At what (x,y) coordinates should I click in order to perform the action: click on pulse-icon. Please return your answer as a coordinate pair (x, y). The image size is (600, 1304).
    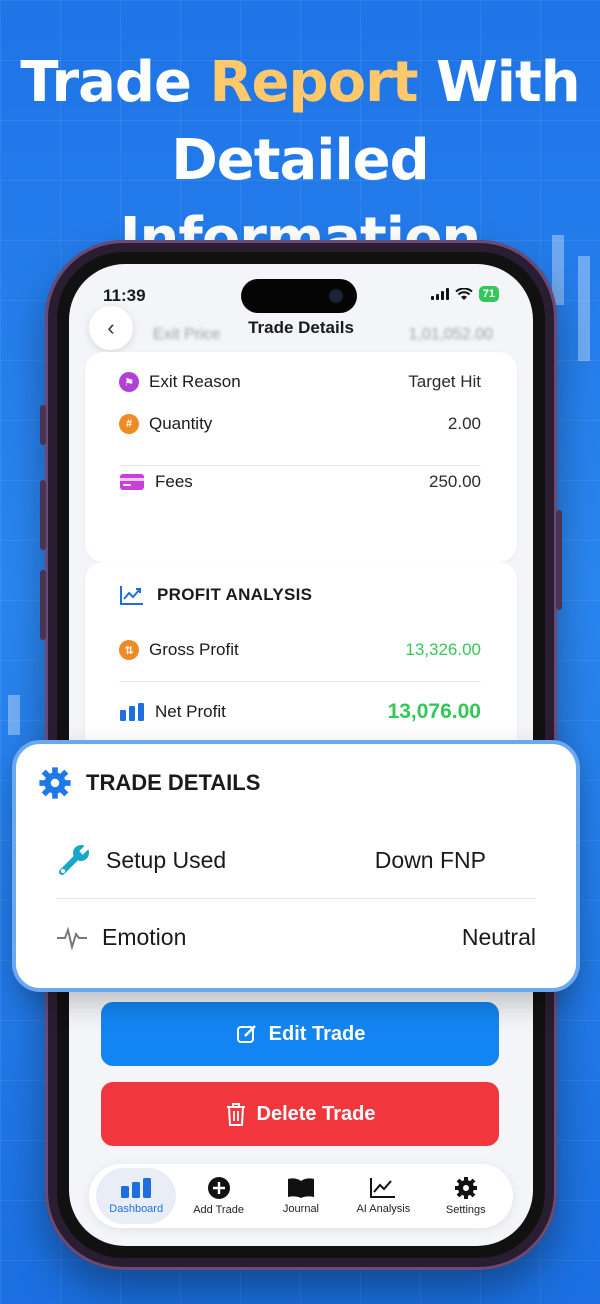
    Looking at the image, I should click on (72, 938).